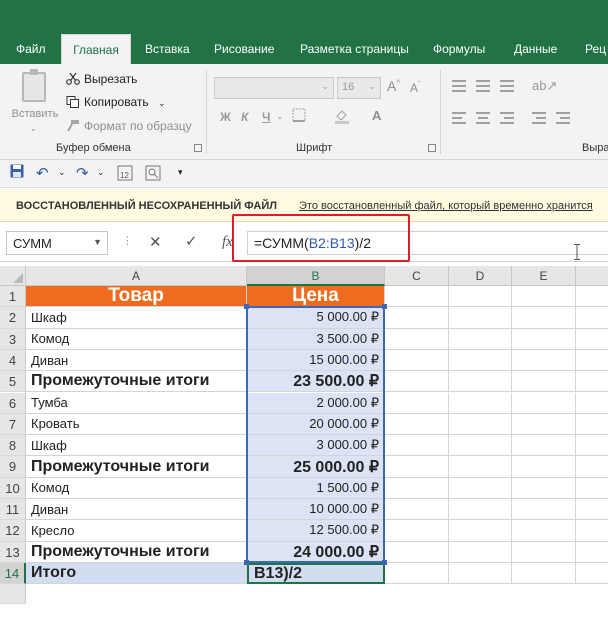 The width and height of the screenshot is (608, 630). Describe the element at coordinates (417, 276) in the screenshot. I see `column-header-c: C` at that location.